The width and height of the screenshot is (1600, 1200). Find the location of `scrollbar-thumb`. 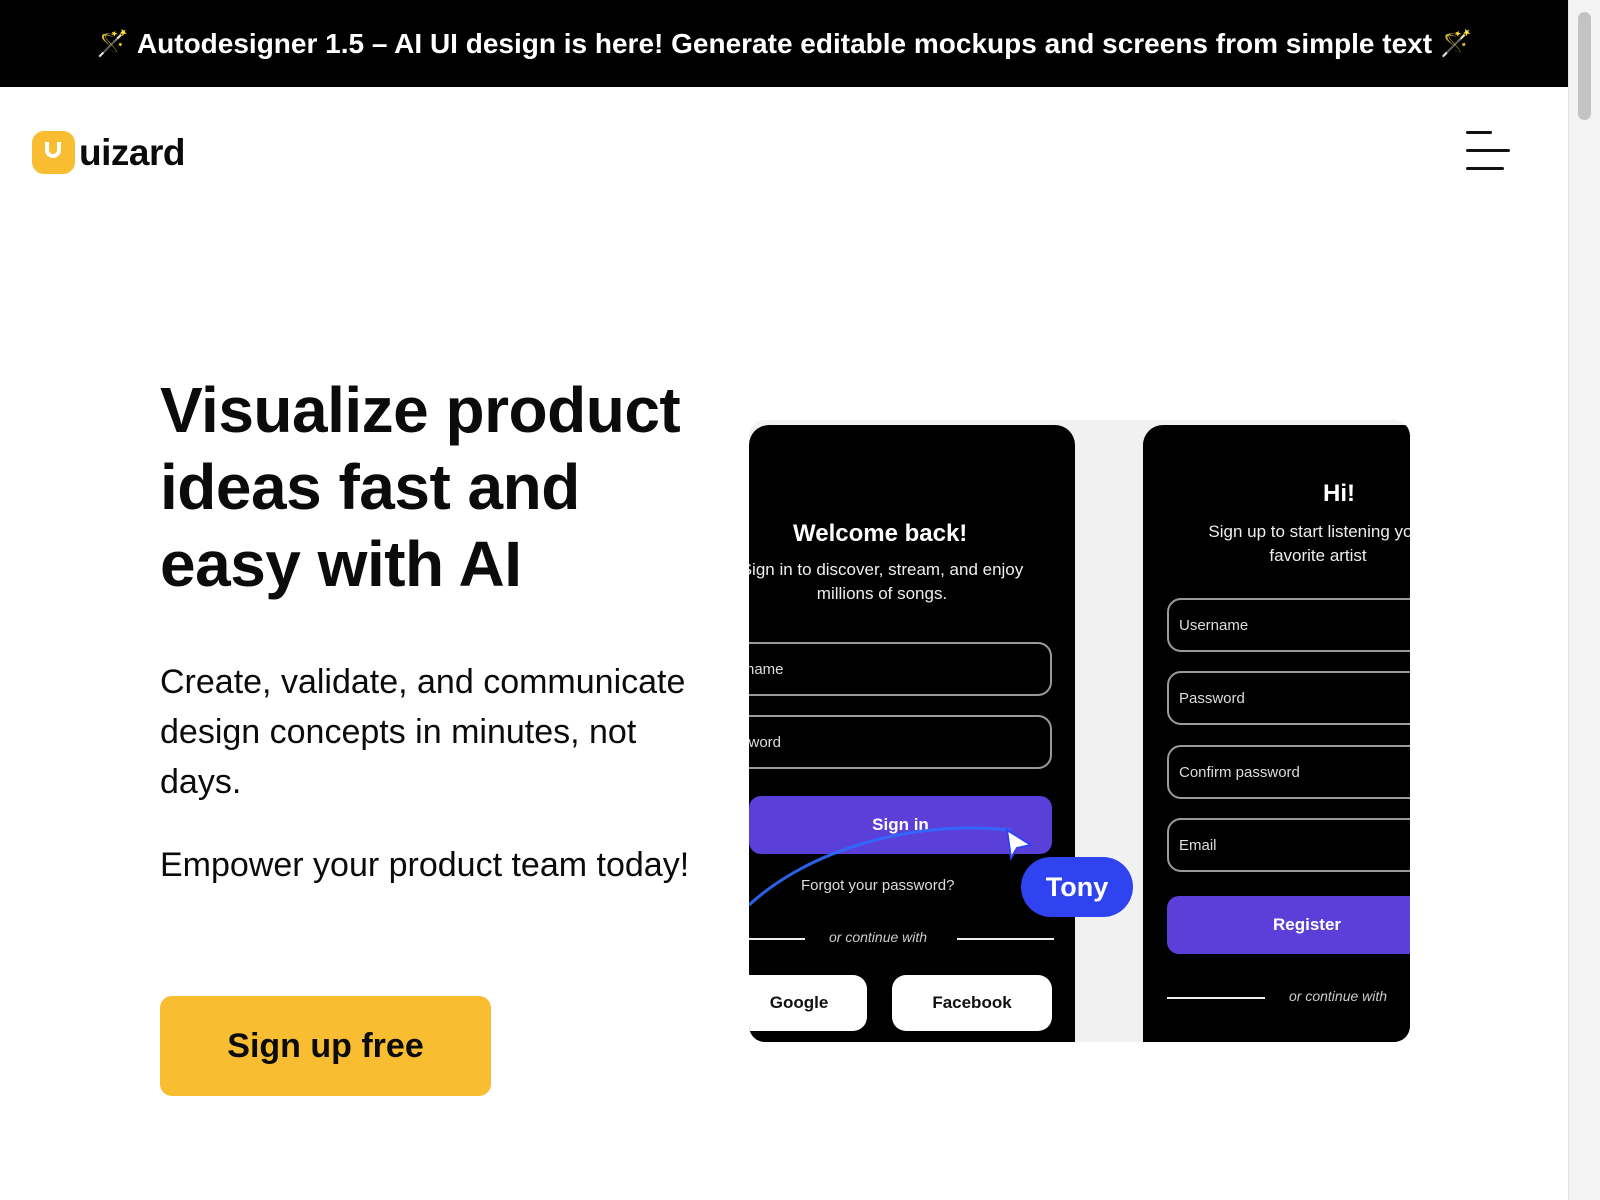

scrollbar-thumb is located at coordinates (1584, 66).